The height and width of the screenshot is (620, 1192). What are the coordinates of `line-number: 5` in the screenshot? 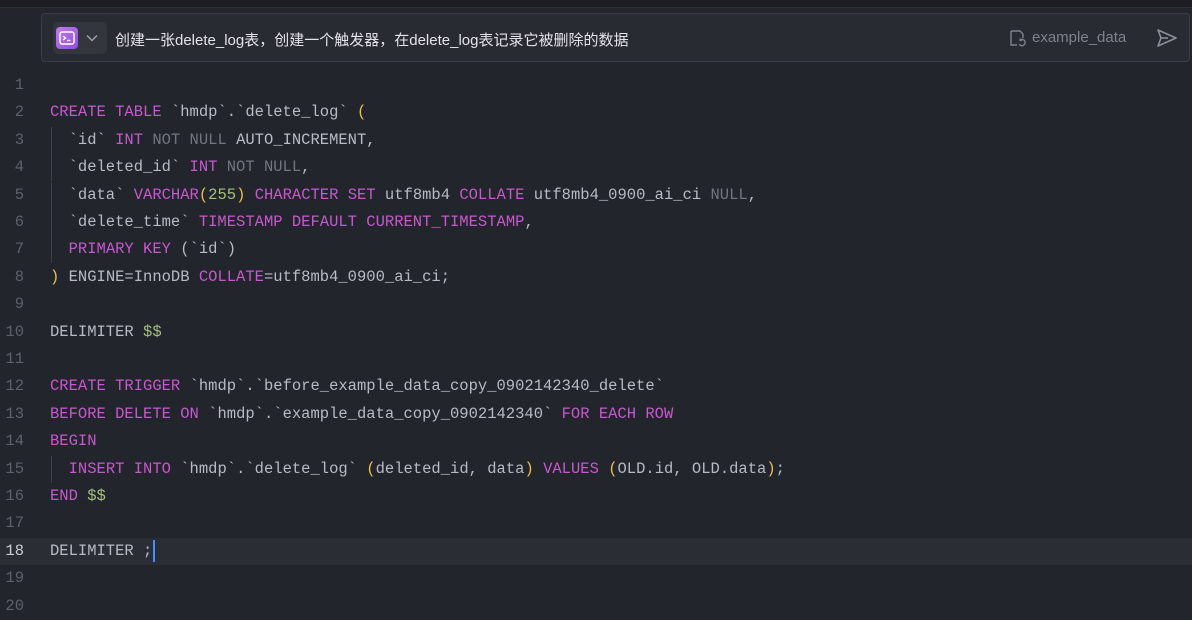 It's located at (19, 194).